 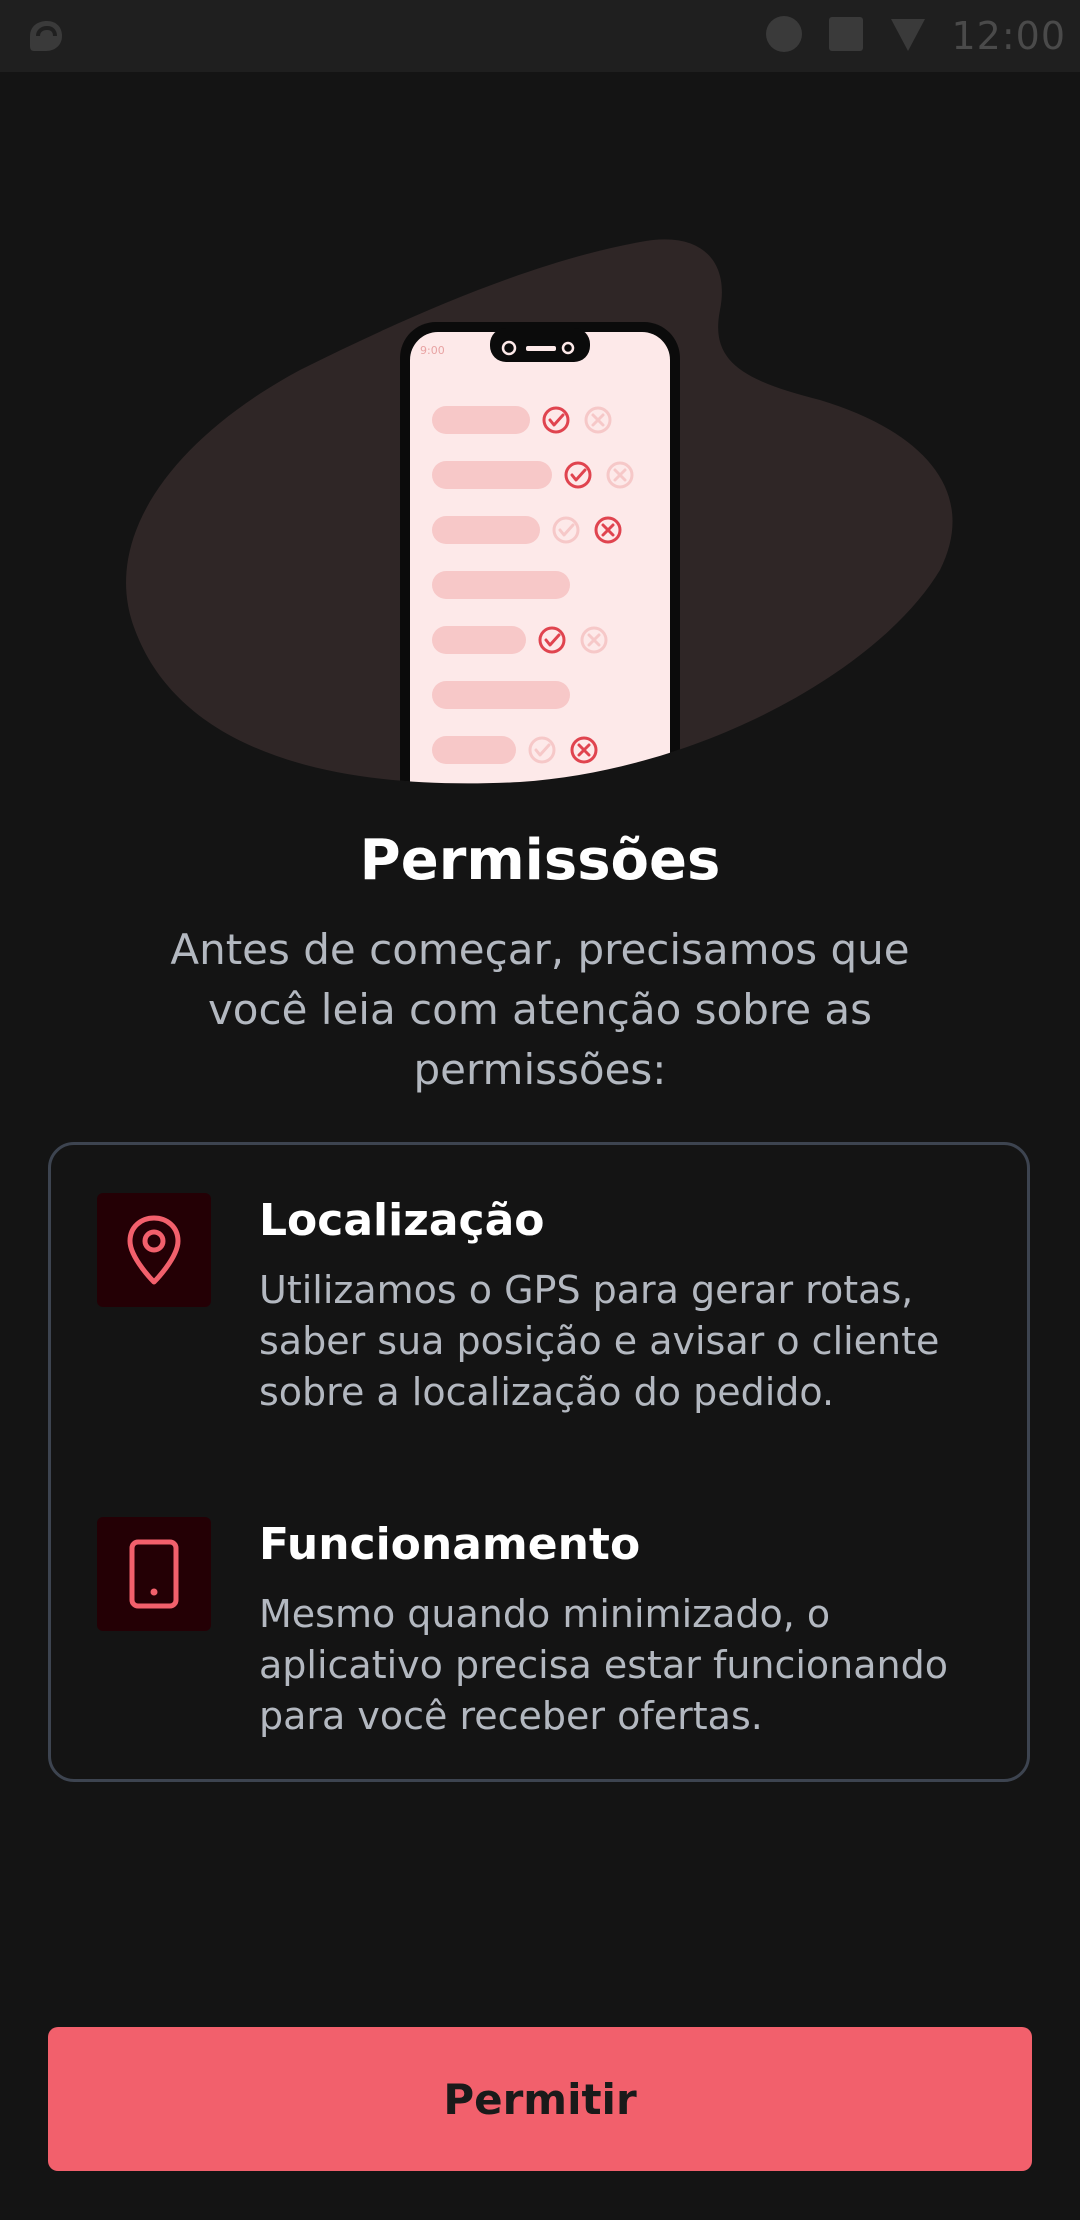 I want to click on permission-title: Localização, so click(x=402, y=1220).